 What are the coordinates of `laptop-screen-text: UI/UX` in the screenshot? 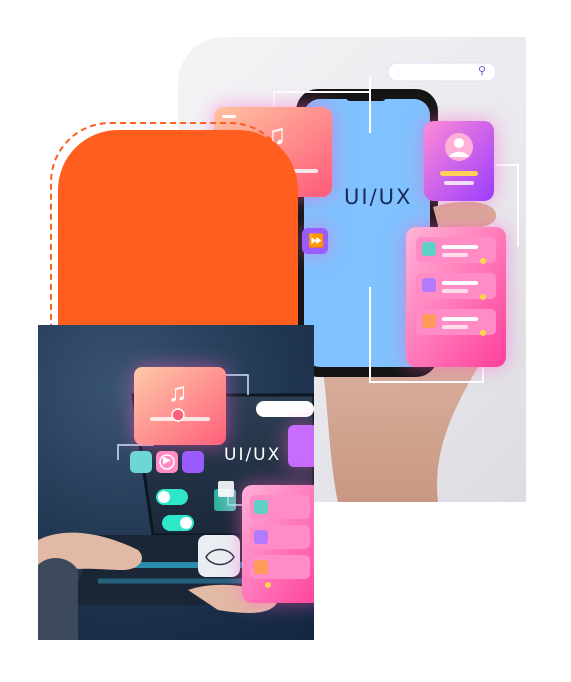 It's located at (253, 455).